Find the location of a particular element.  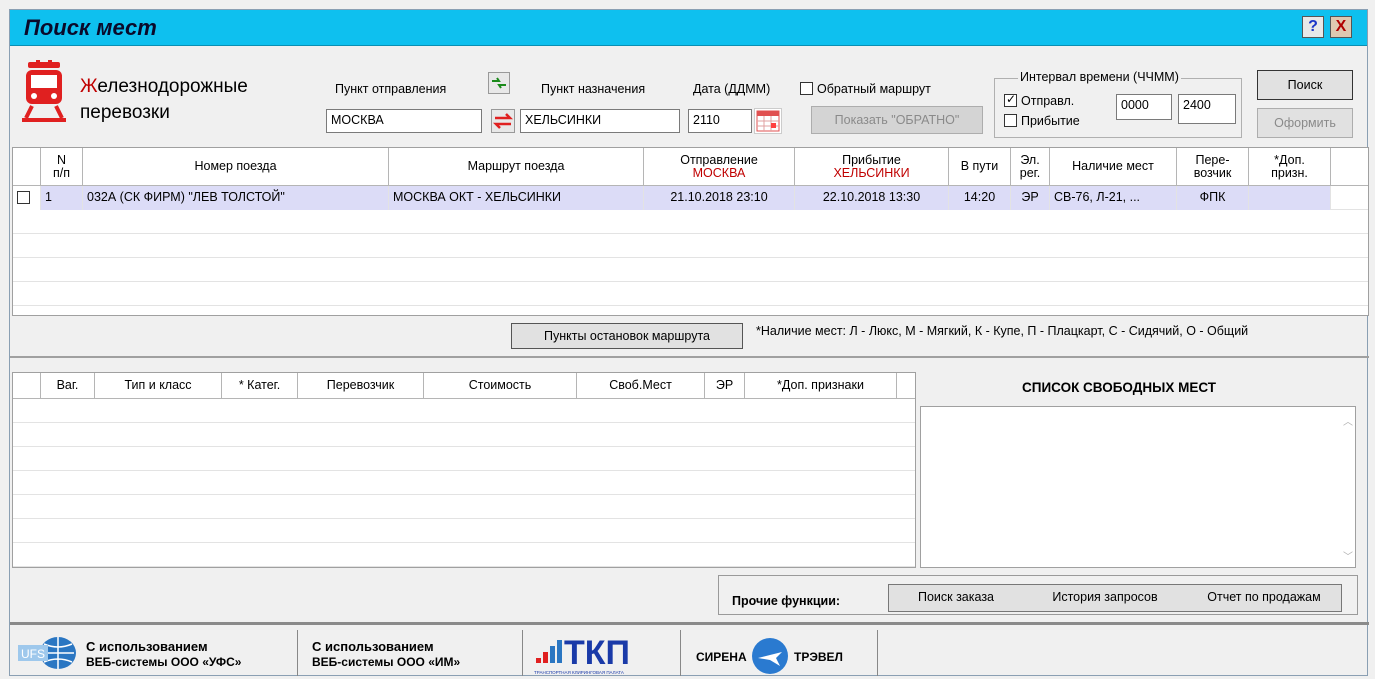

close-button: X is located at coordinates (1341, 27).